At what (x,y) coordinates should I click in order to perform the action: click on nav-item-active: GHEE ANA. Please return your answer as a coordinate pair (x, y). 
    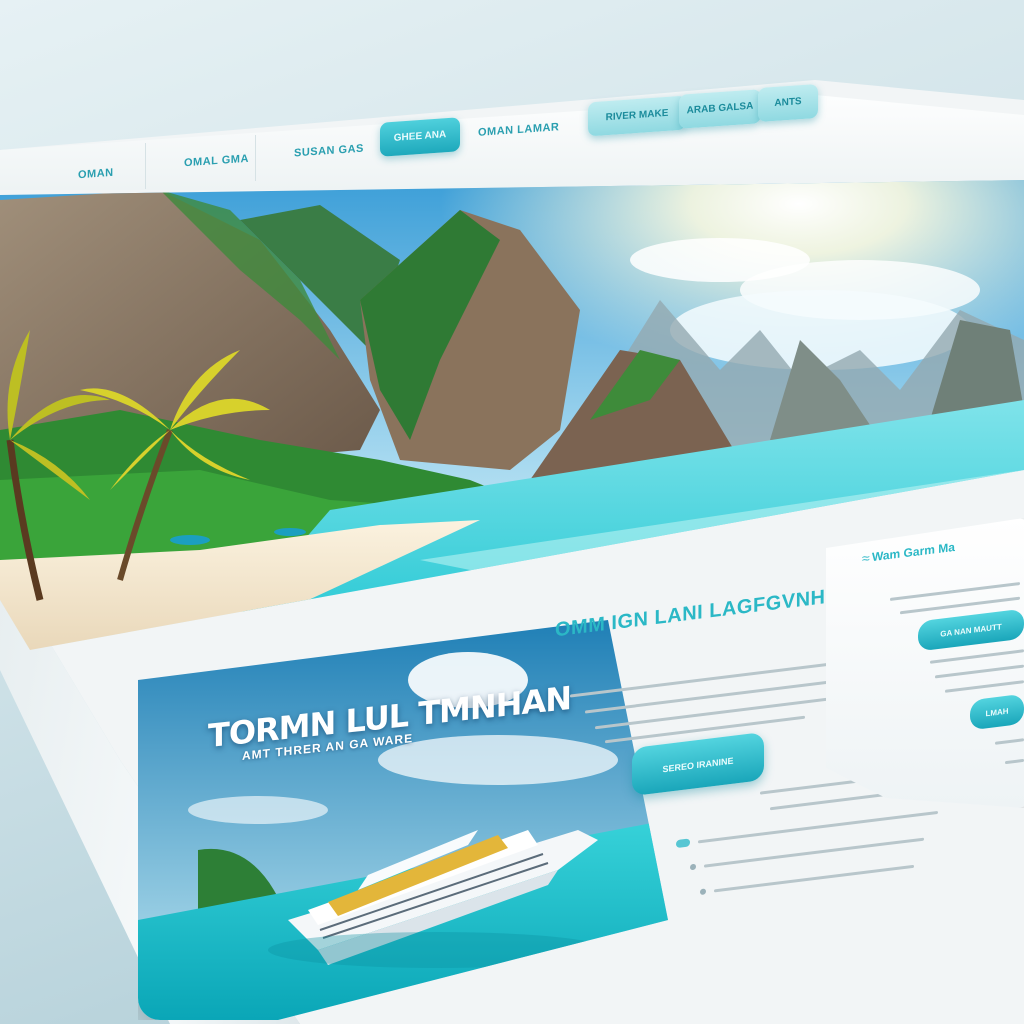
    Looking at the image, I should click on (420, 137).